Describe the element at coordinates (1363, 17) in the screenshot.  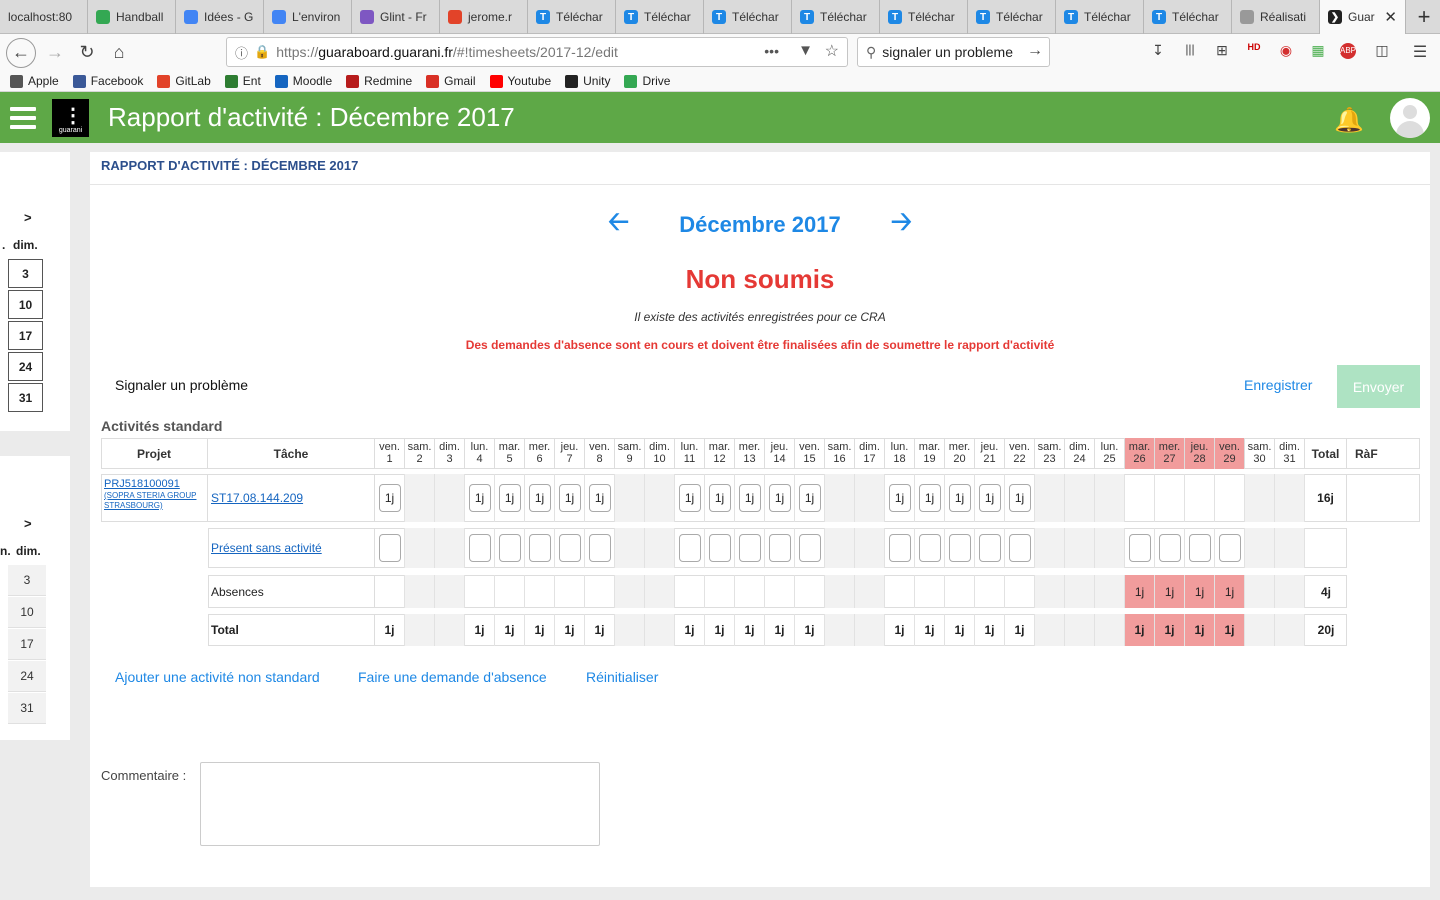
I see `browser-tab-active: ❯ Guar ✕` at that location.